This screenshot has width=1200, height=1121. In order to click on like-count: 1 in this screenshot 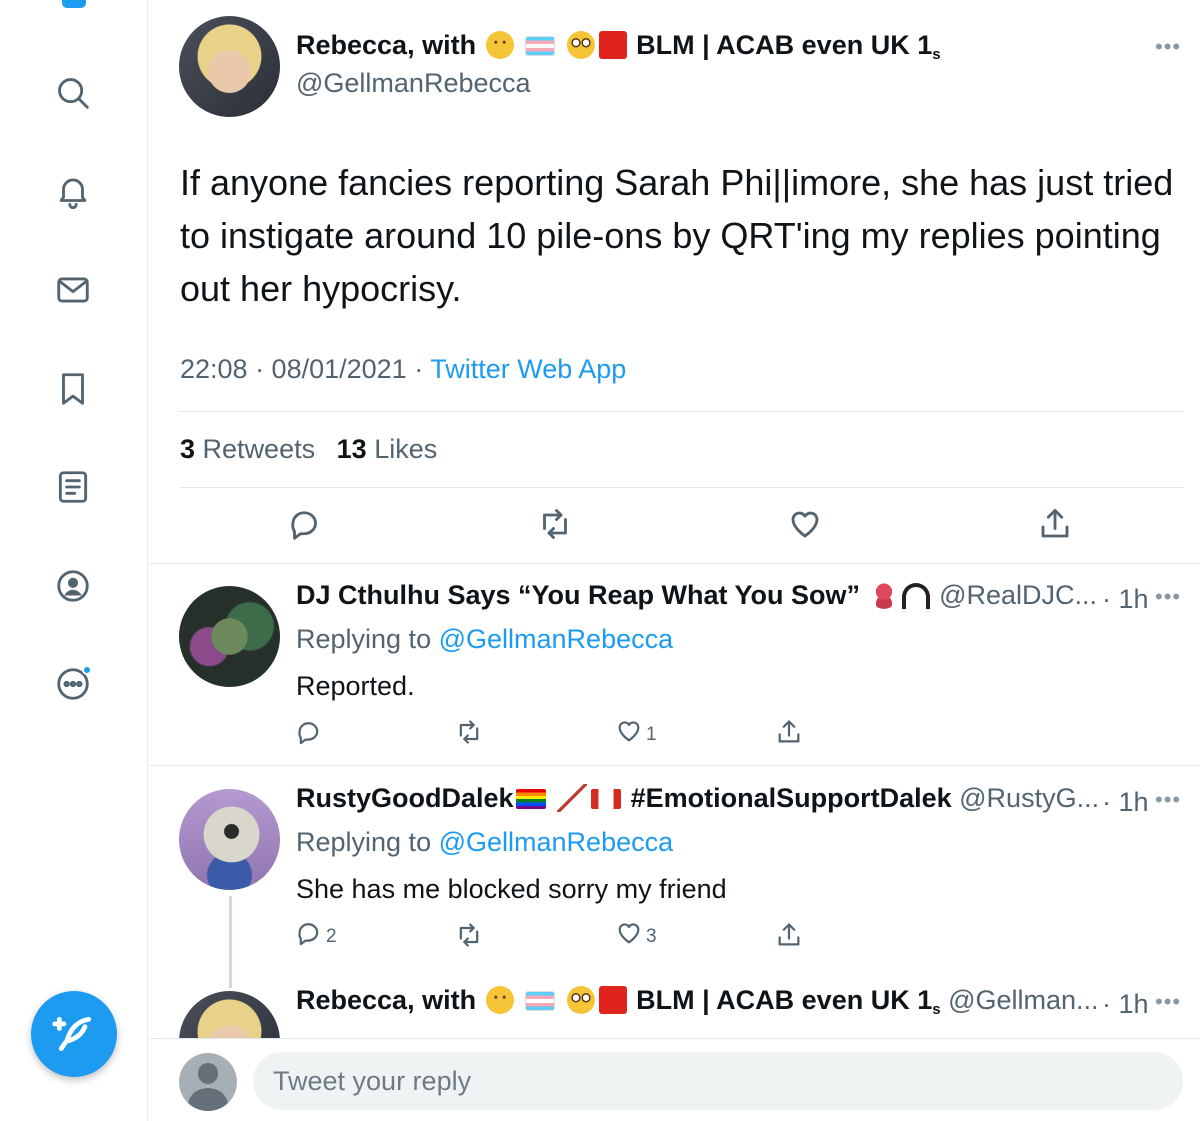, I will do `click(651, 734)`.